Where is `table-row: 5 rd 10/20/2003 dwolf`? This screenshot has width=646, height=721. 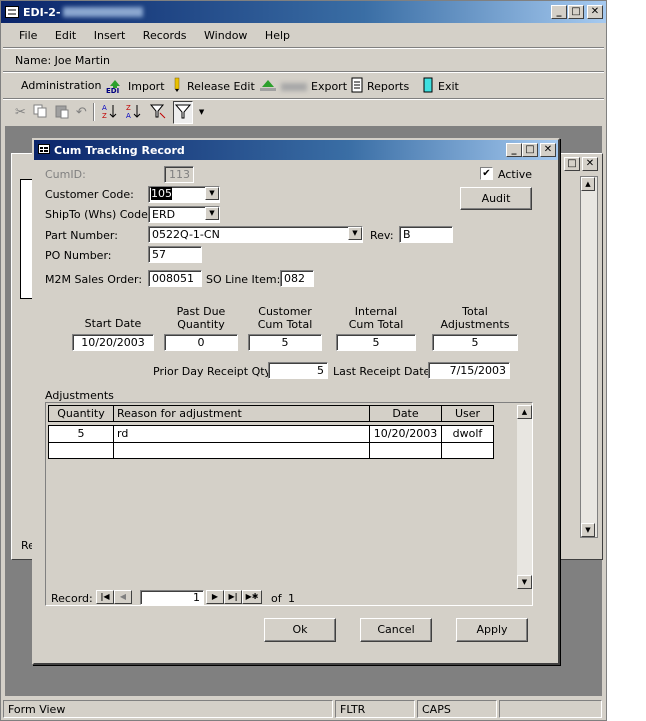 table-row: 5 rd 10/20/2003 dwolf is located at coordinates (271, 434).